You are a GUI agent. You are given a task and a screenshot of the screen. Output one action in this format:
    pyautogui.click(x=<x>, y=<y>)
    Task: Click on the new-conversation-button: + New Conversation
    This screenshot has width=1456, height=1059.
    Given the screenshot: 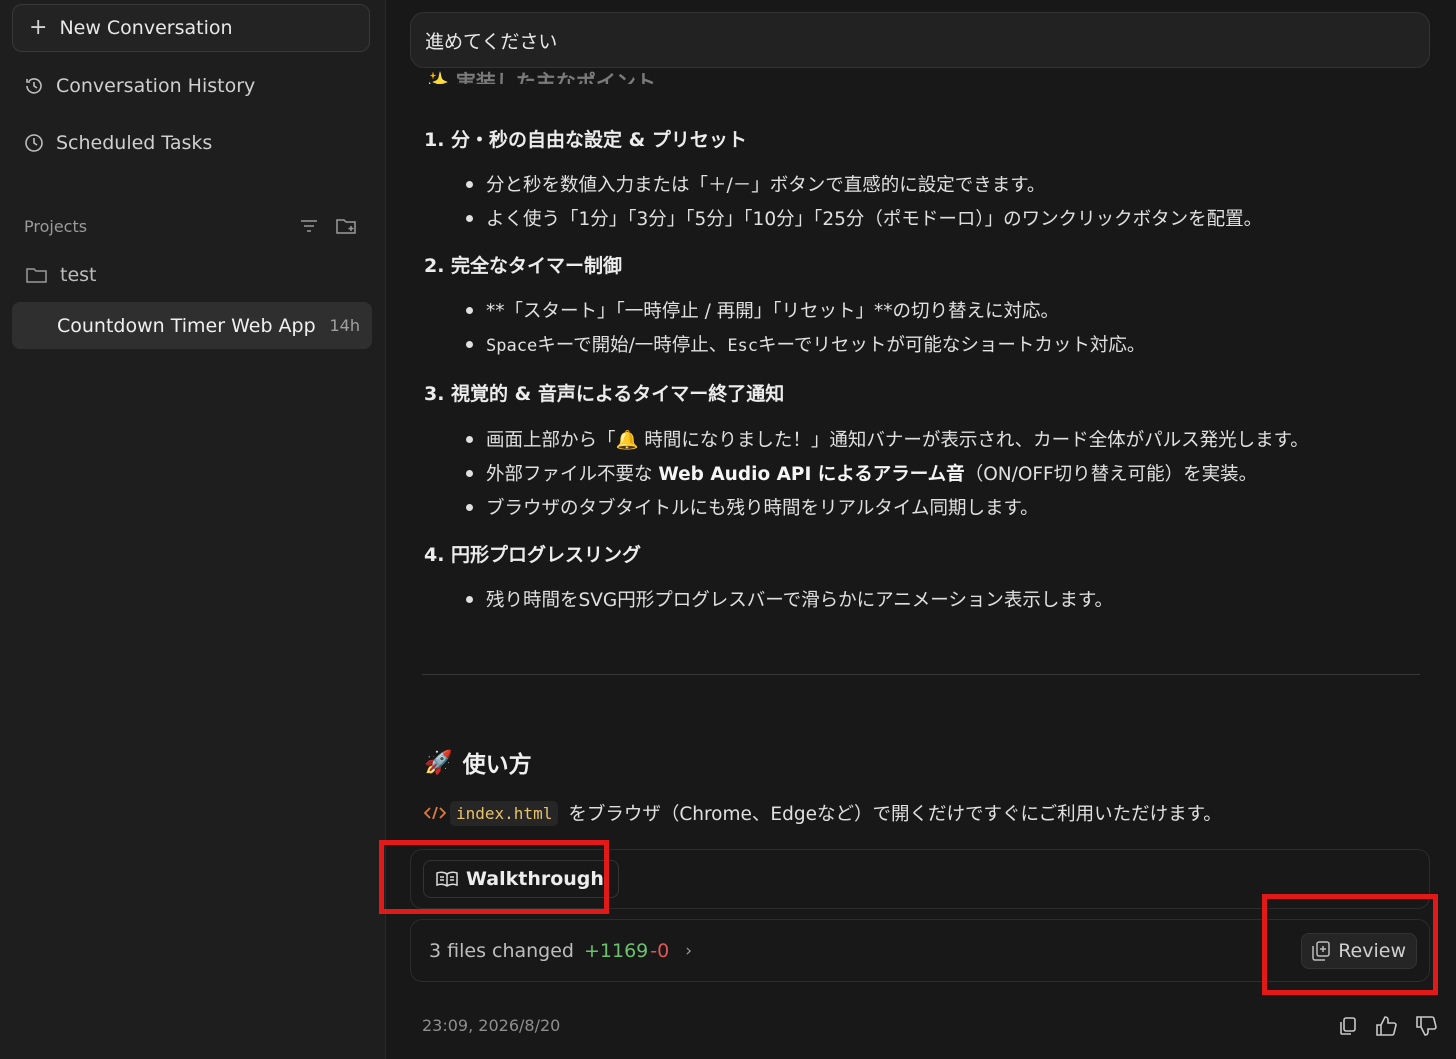 What is the action you would take?
    pyautogui.click(x=191, y=28)
    